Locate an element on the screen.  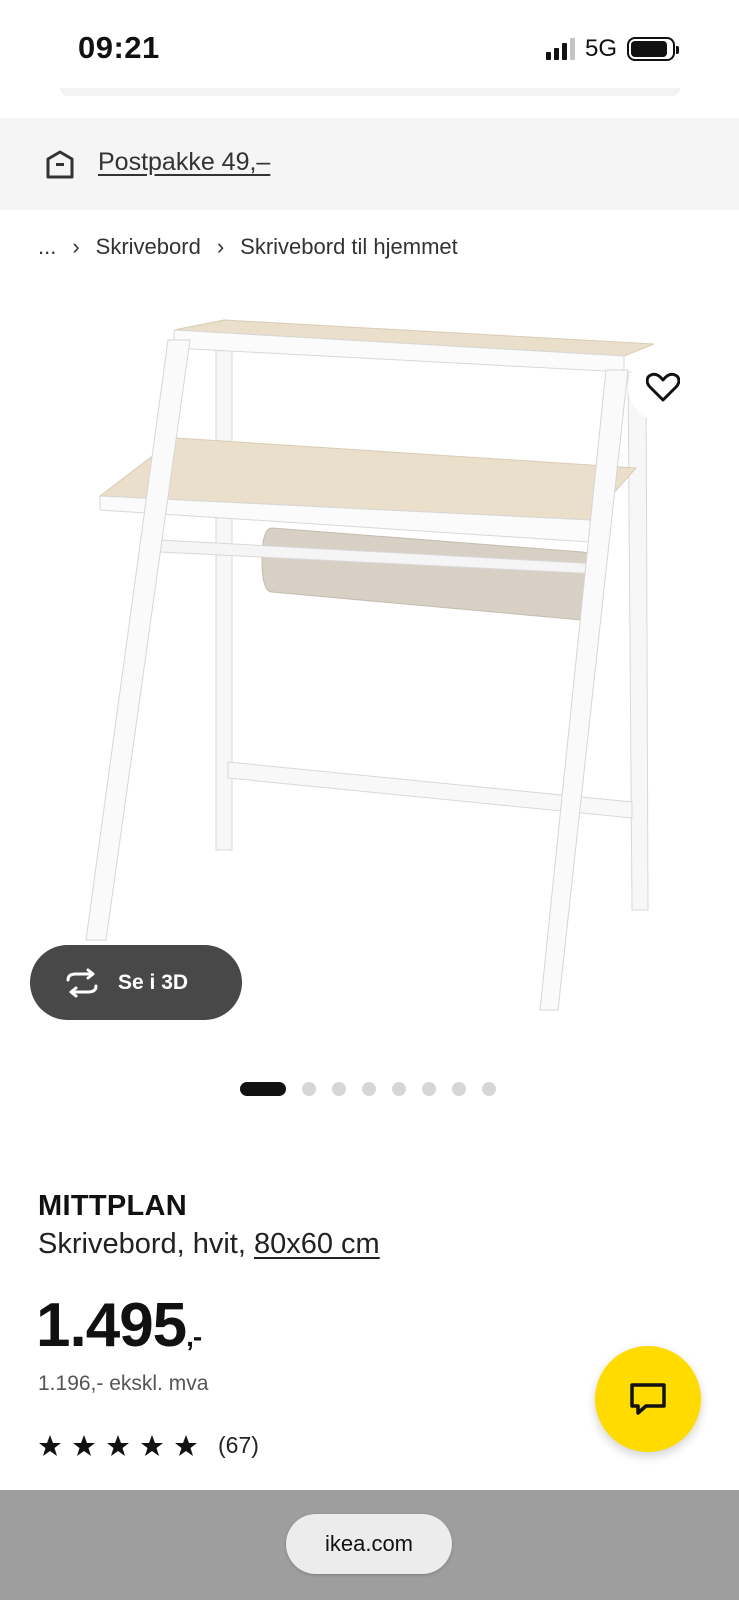
product-description: Skrivebord, hvit, 80x60 cm is located at coordinates (209, 1244).